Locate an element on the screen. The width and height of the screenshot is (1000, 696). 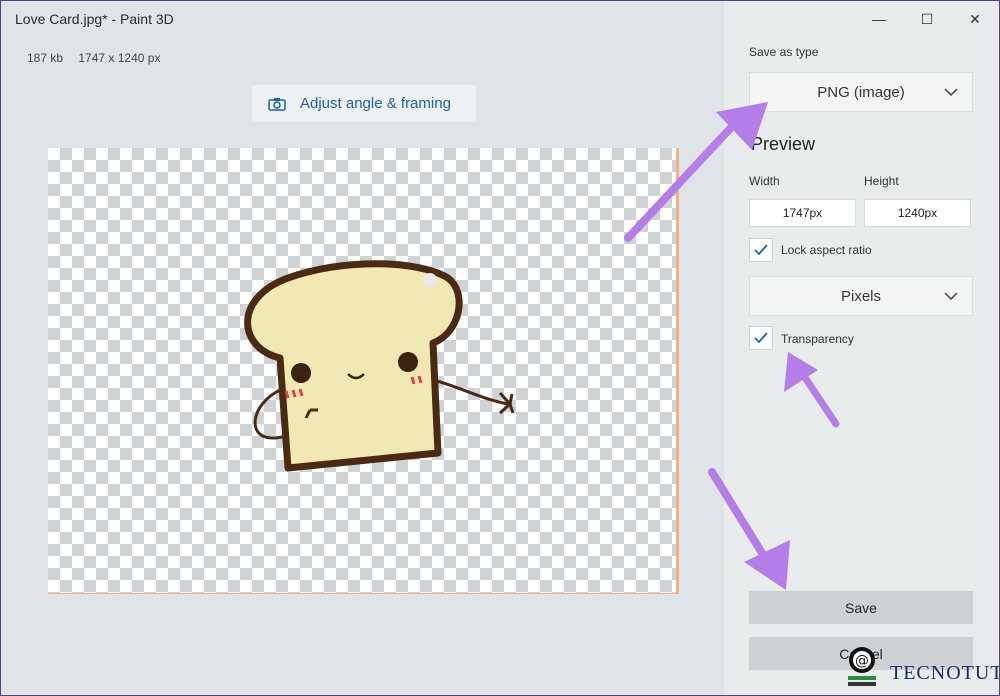
save-as-type-select: PNG (image) is located at coordinates (861, 92).